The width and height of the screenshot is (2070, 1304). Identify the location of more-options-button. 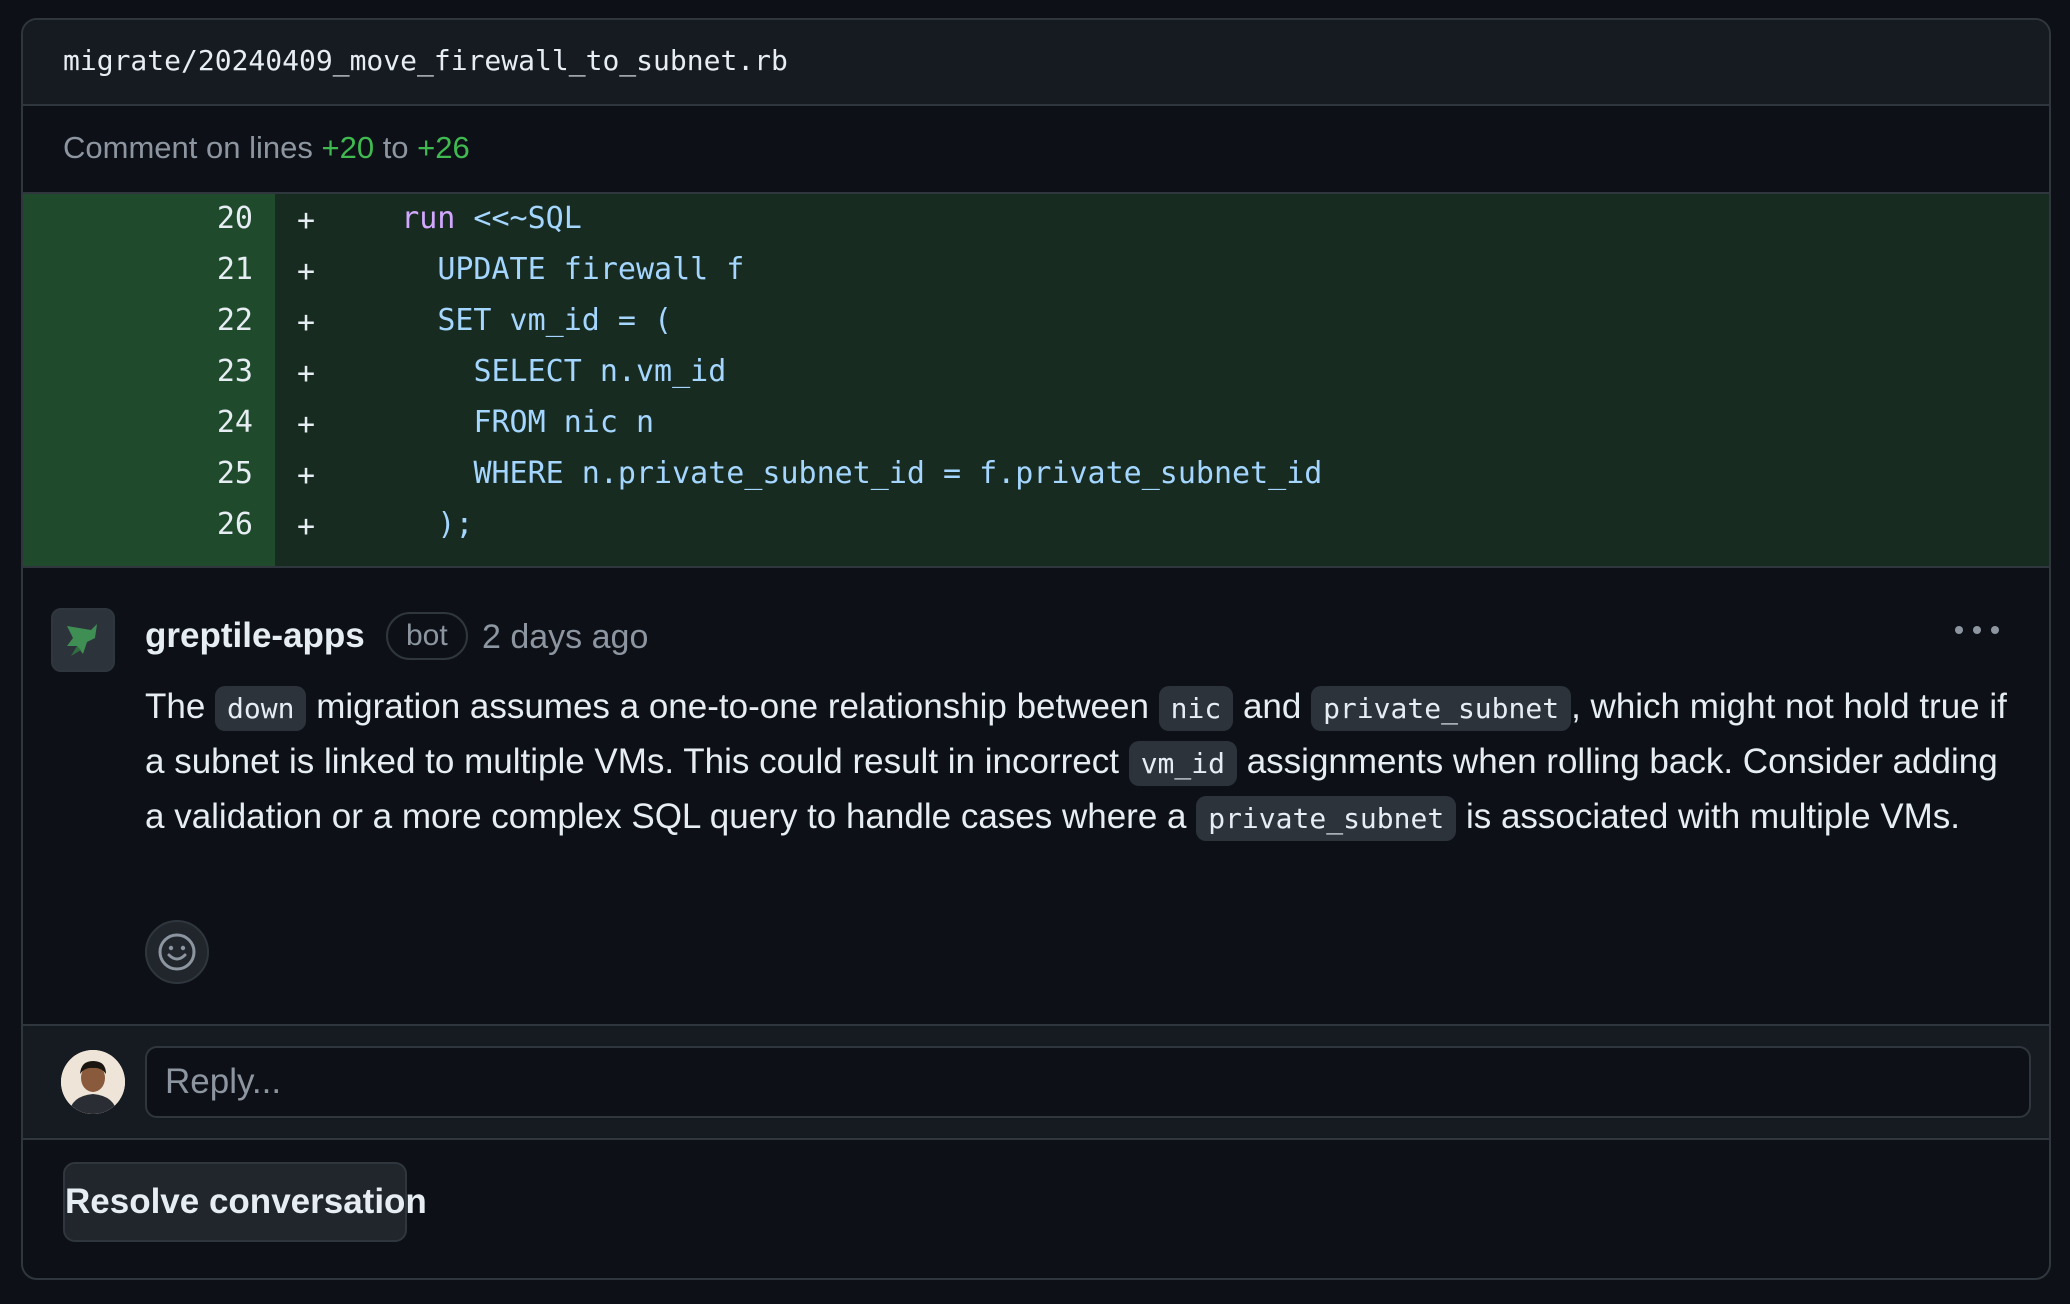
(1977, 630).